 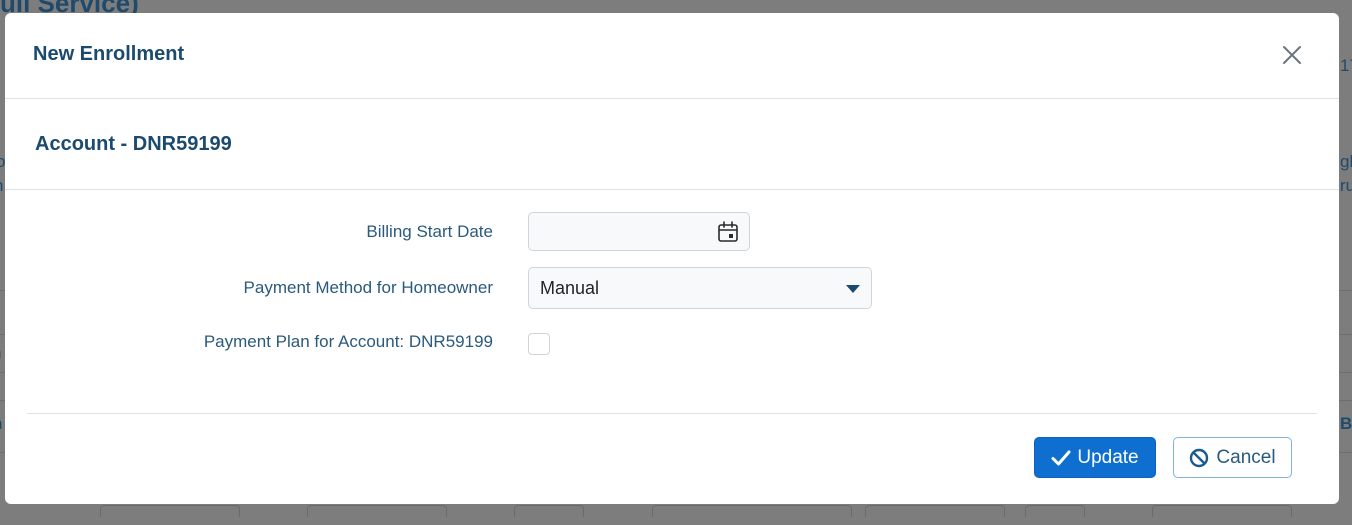 What do you see at coordinates (1346, 185) in the screenshot?
I see `background-text-fragment: ru` at bounding box center [1346, 185].